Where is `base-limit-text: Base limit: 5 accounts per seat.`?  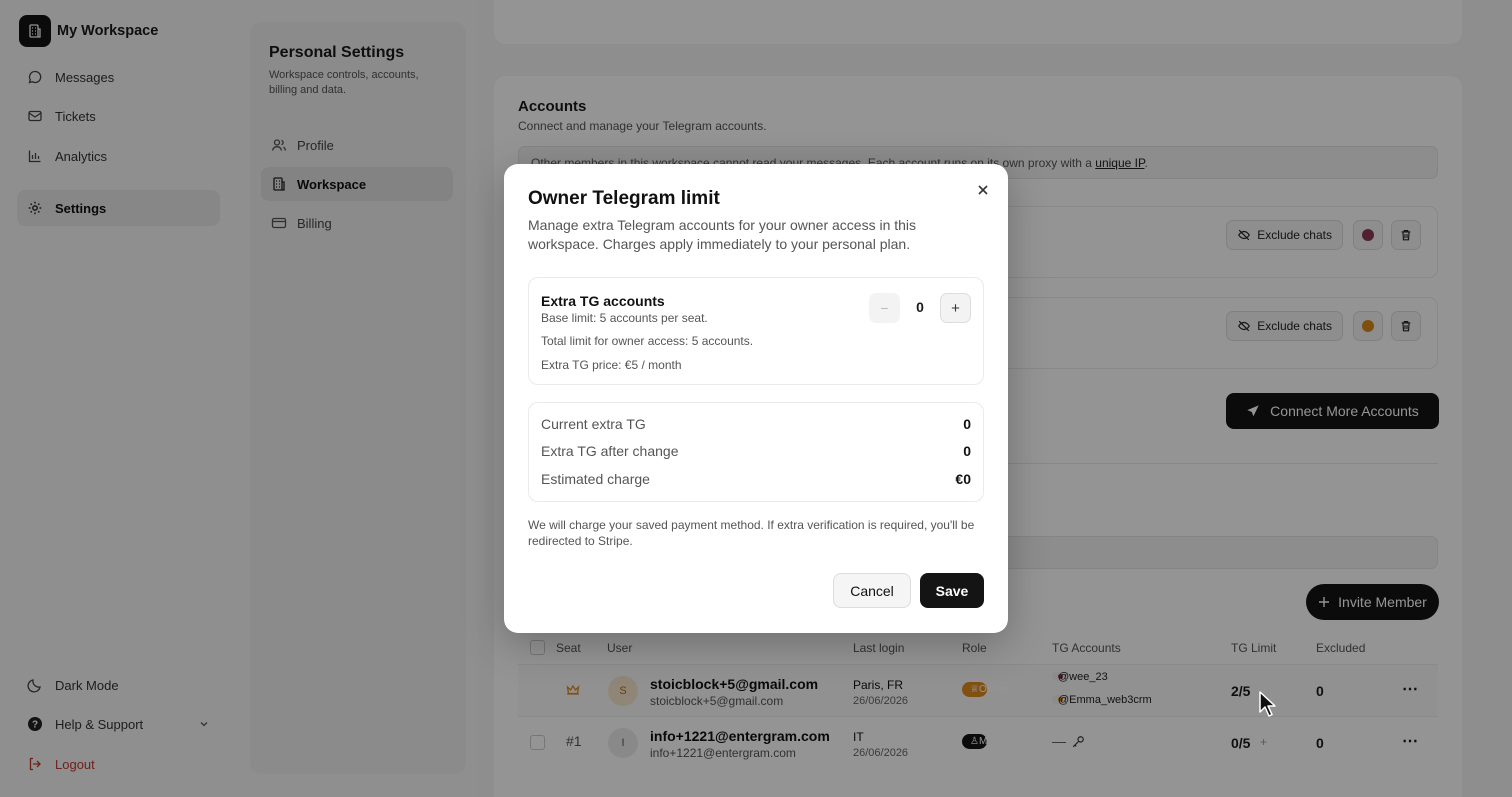 base-limit-text: Base limit: 5 accounts per seat. is located at coordinates (624, 318).